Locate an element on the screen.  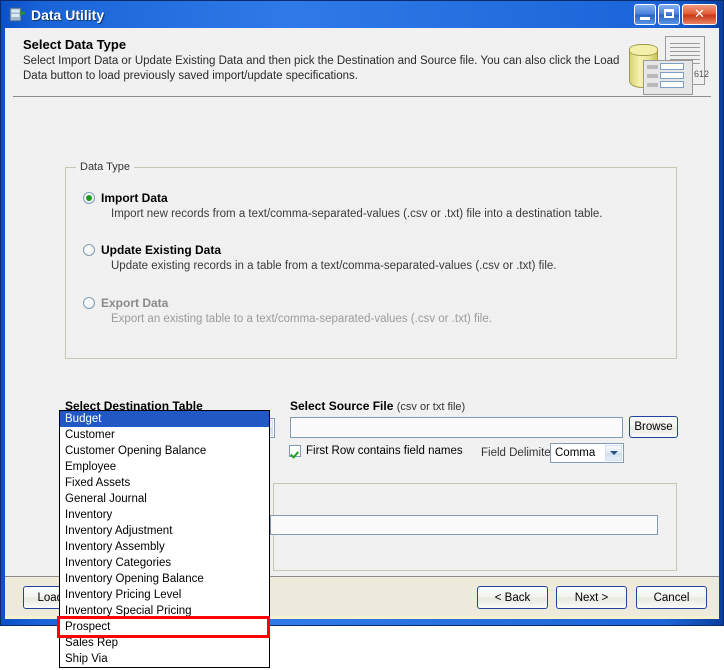
dropdown-option: Inventory Assembly is located at coordinates (164, 547).